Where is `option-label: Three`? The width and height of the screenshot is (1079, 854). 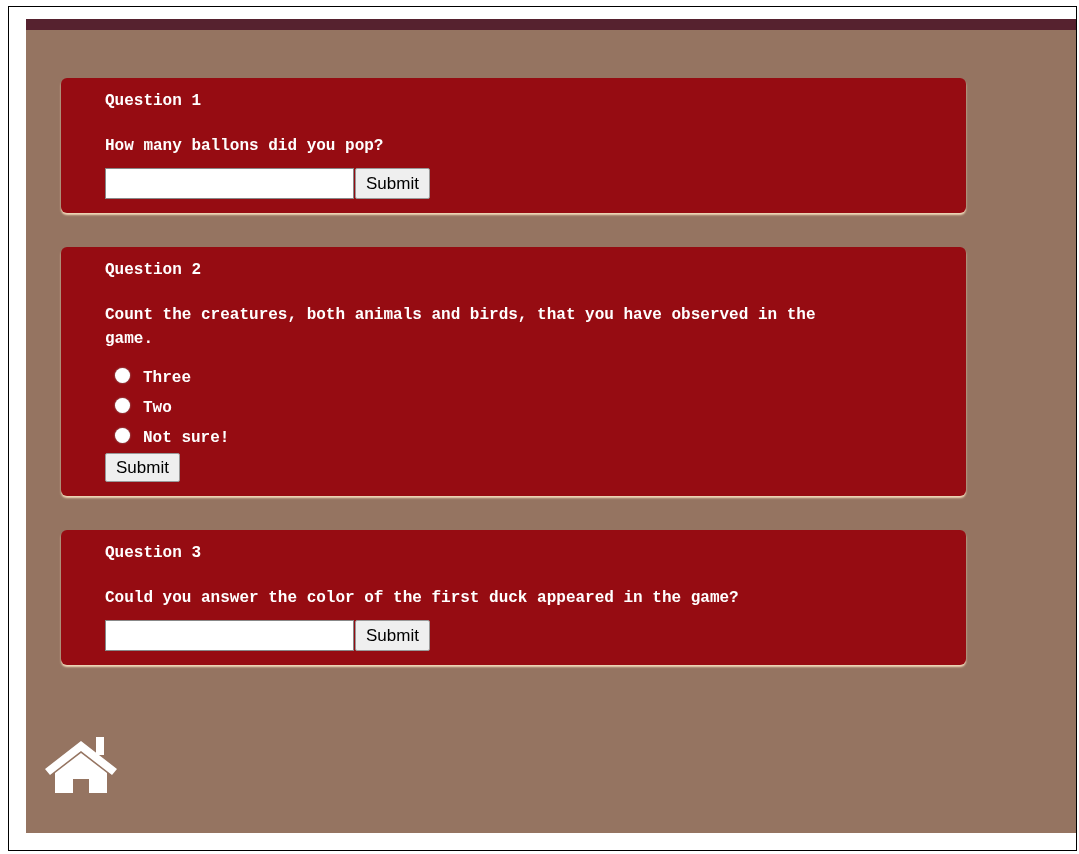
option-label: Three is located at coordinates (167, 378).